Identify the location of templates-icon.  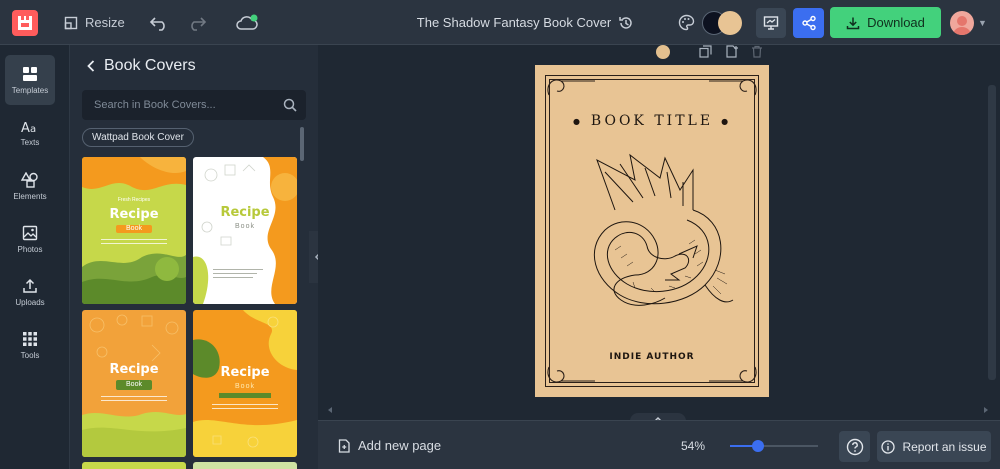
(30, 73).